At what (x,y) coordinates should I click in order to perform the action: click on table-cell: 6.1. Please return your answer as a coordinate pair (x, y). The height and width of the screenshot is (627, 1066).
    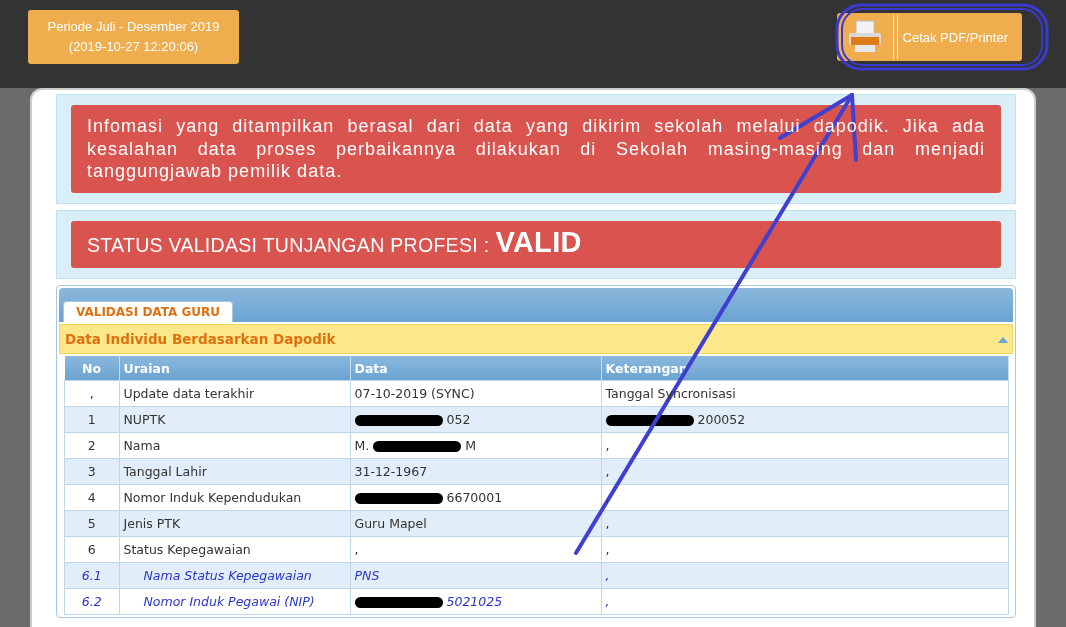
    Looking at the image, I should click on (91, 575).